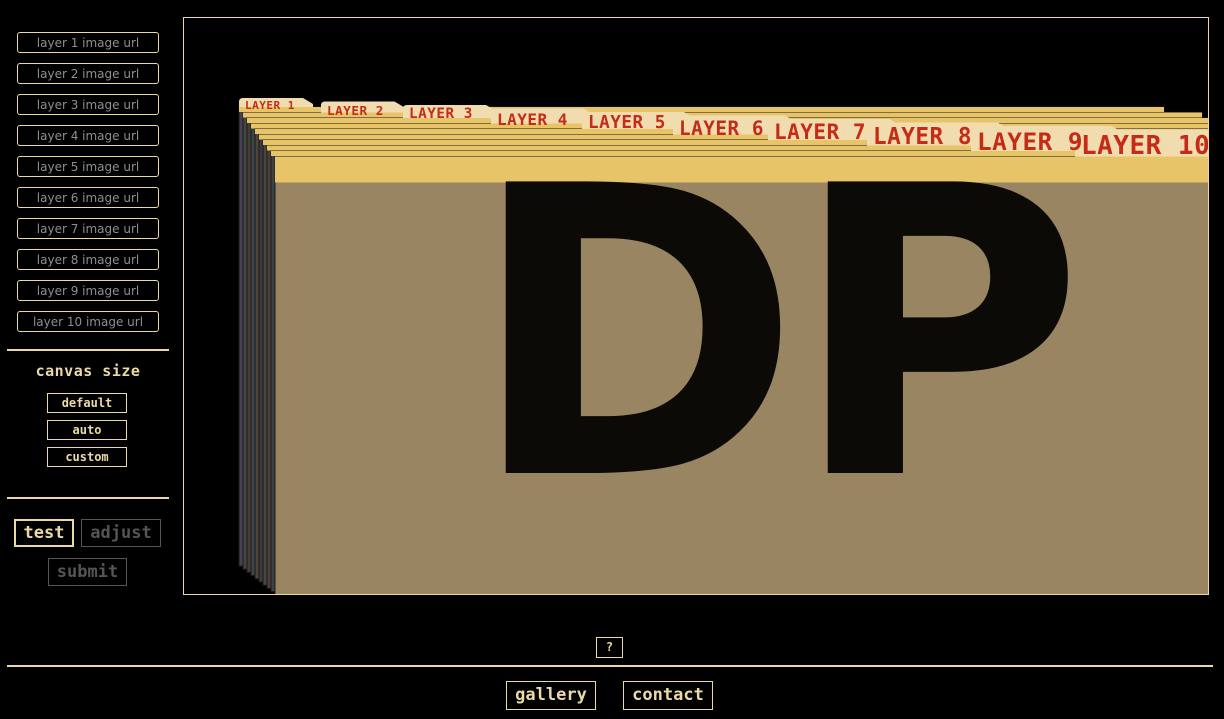 The image size is (1224, 719). I want to click on layer-10-url-input, so click(88, 321).